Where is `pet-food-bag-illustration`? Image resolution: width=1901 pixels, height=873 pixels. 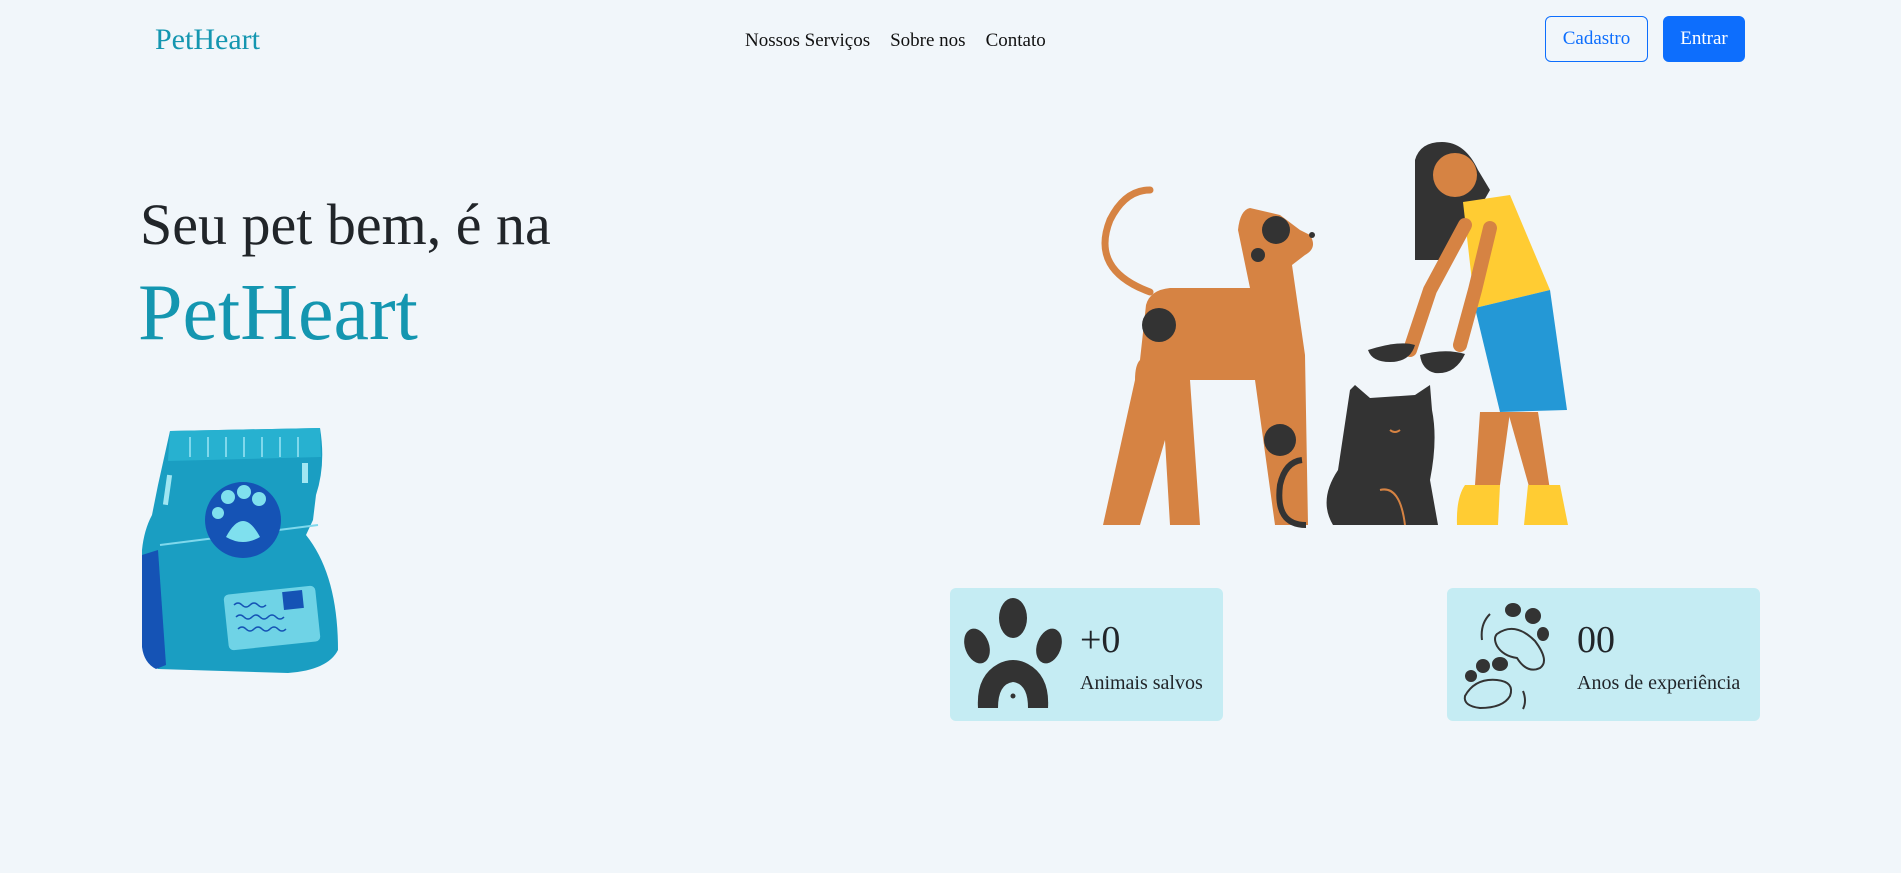 pet-food-bag-illustration is located at coordinates (240, 550).